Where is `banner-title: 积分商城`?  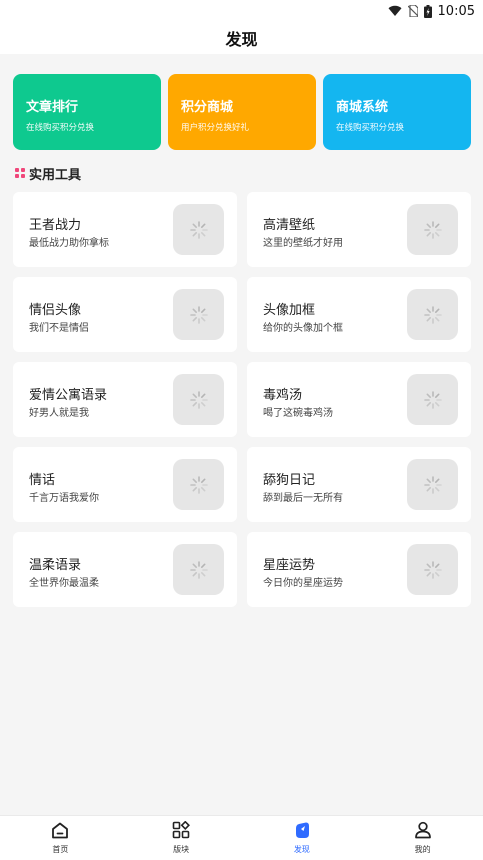 banner-title: 积分商城 is located at coordinates (207, 107).